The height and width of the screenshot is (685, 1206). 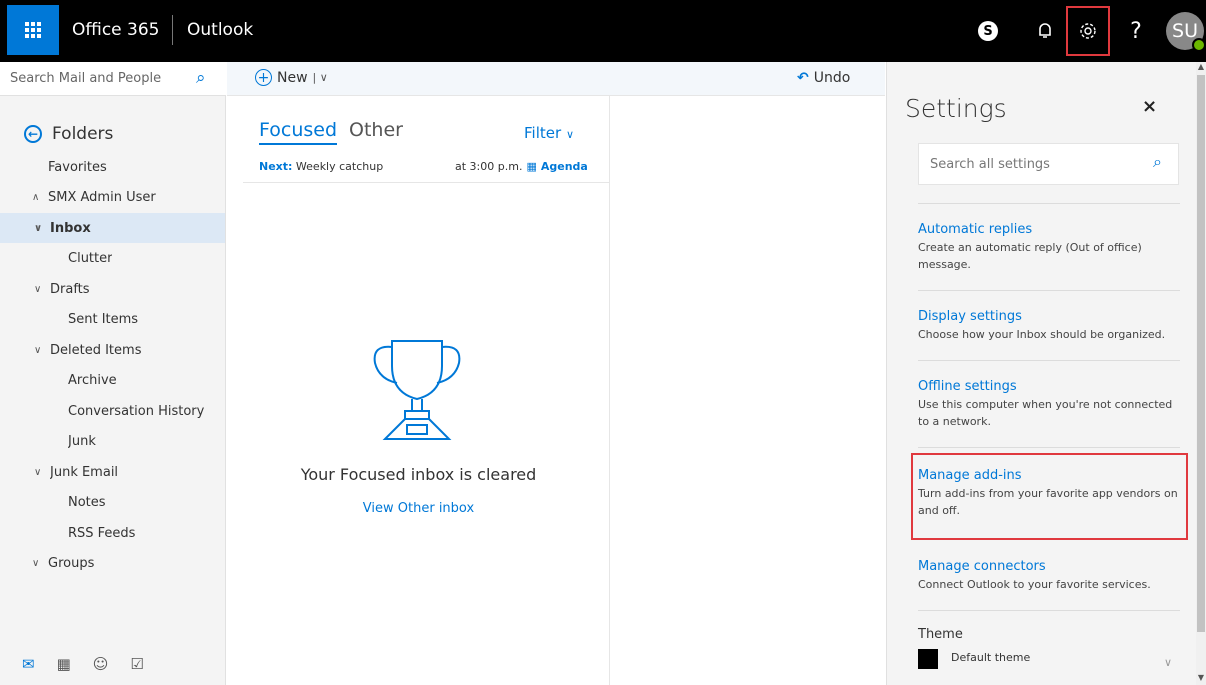 I want to click on folder-item: RSS Feeds, so click(x=112, y=533).